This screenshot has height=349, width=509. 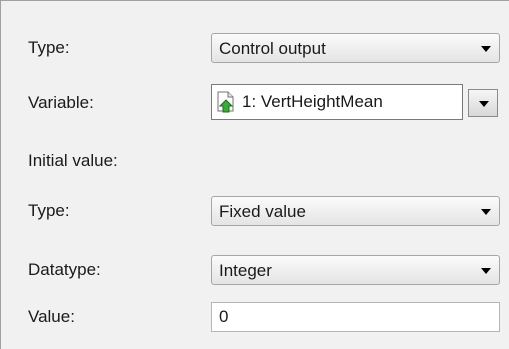 What do you see at coordinates (61, 102) in the screenshot?
I see `variable-label: Variable:` at bounding box center [61, 102].